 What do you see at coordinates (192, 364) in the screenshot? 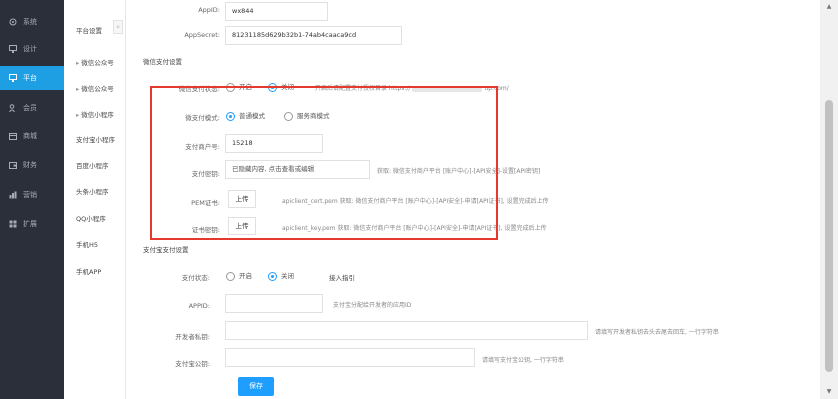
I see `alipay-pubkey-label: 支付宝公钥:` at bounding box center [192, 364].